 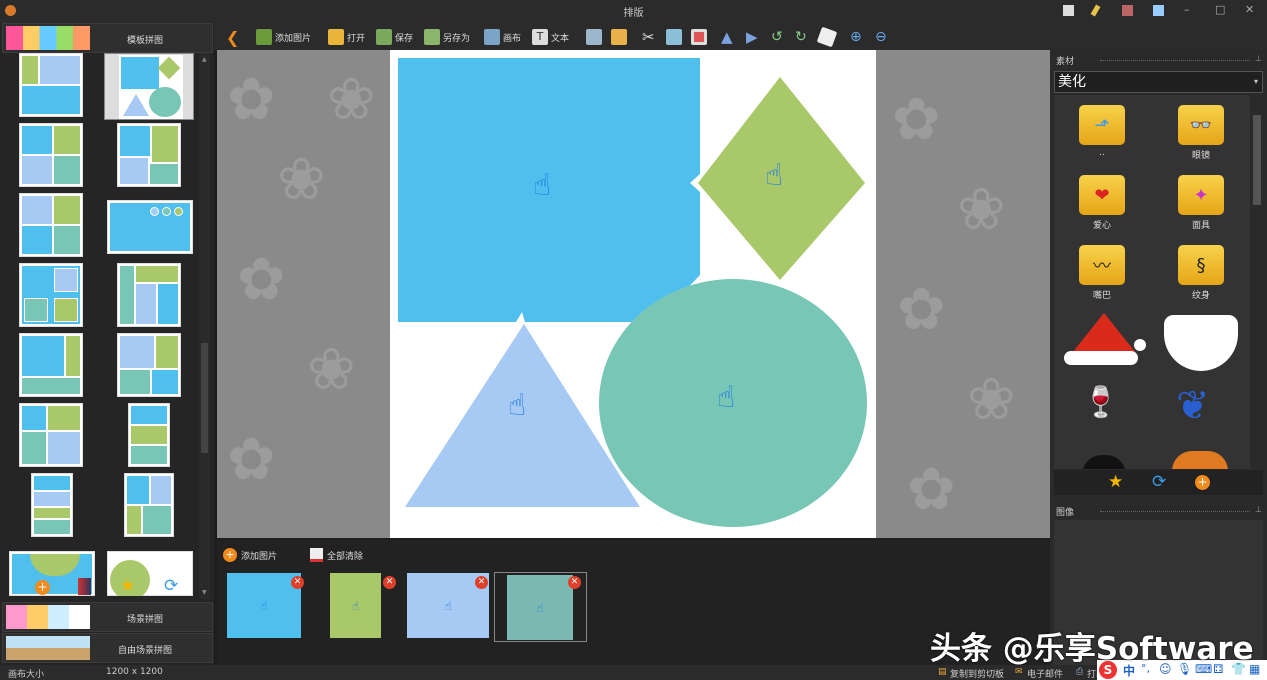 I want to click on folder-up-icon: ⬏, so click(x=1102, y=125).